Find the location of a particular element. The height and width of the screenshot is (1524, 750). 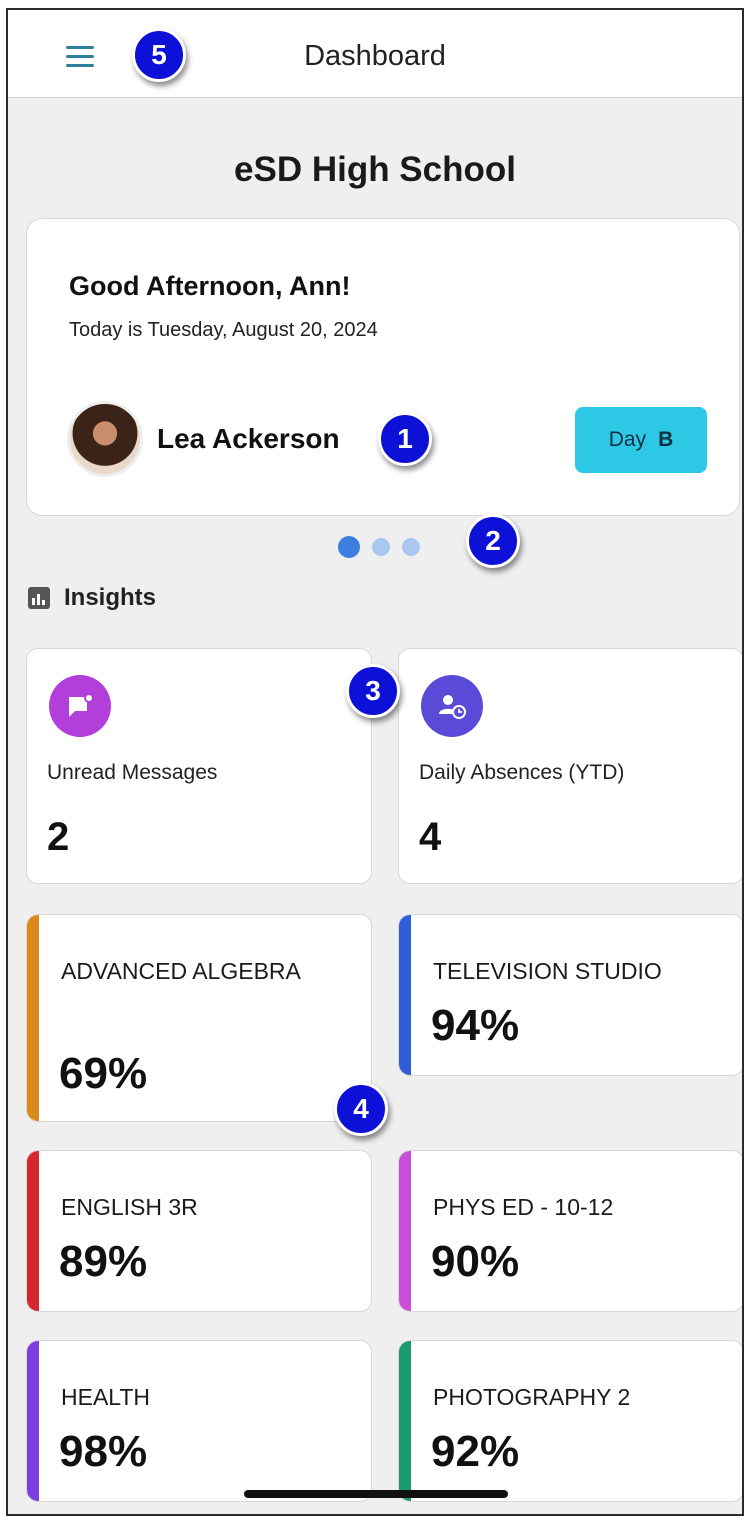

student-avatar is located at coordinates (105, 439).